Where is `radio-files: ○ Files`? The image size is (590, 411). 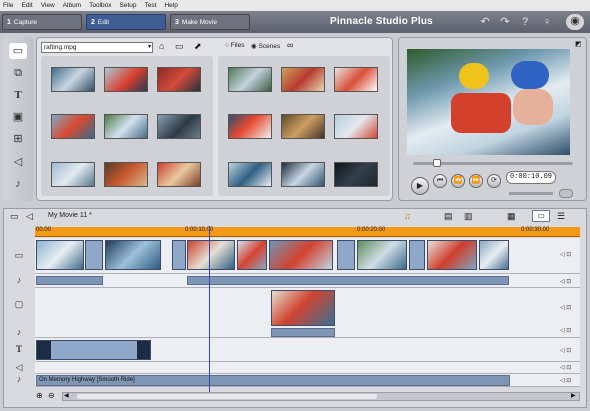 radio-files: ○ Files is located at coordinates (234, 45).